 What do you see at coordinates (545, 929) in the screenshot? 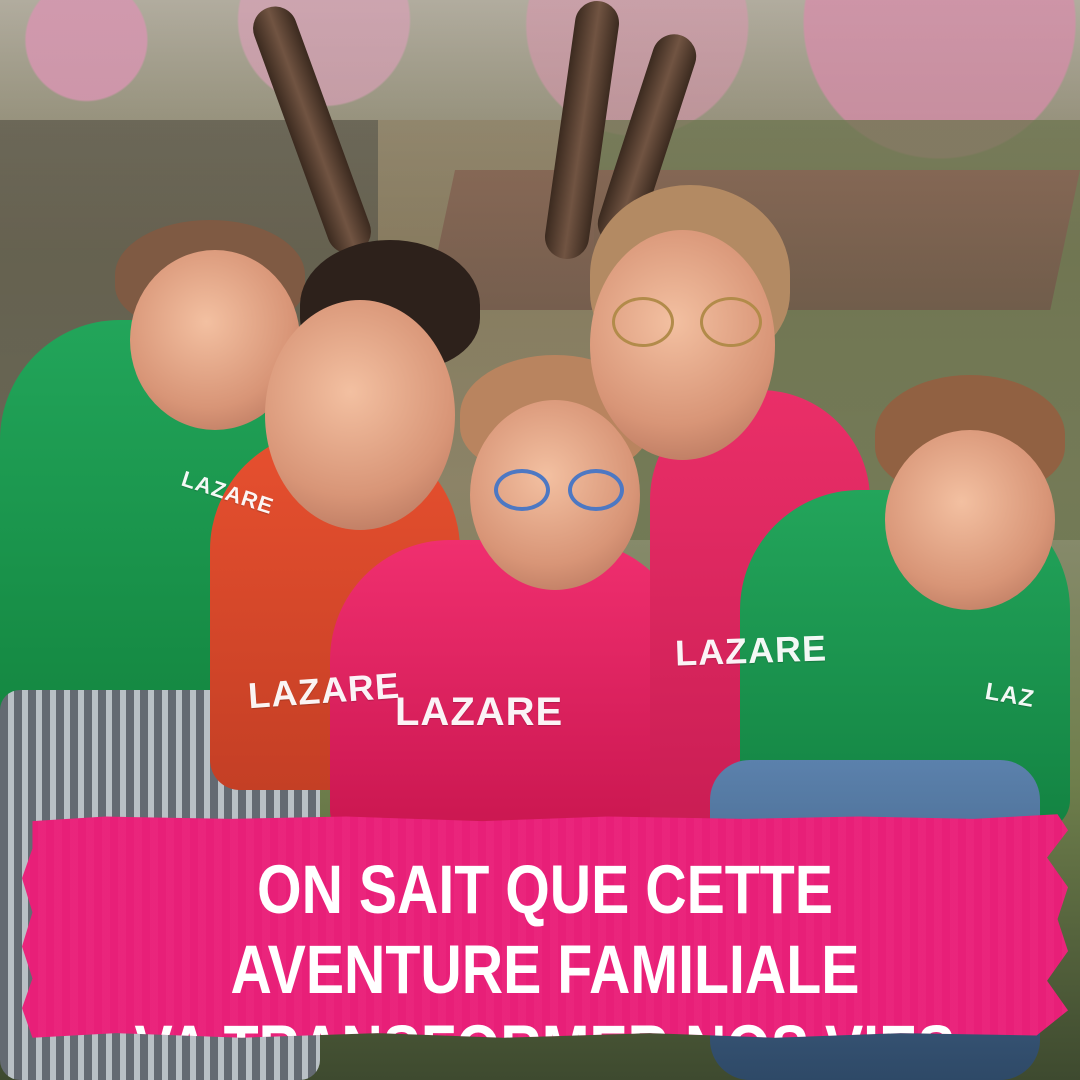
I see `banner-line-1: ON SAIT QUE CETTE AVENTURE FAMILIALE` at bounding box center [545, 929].